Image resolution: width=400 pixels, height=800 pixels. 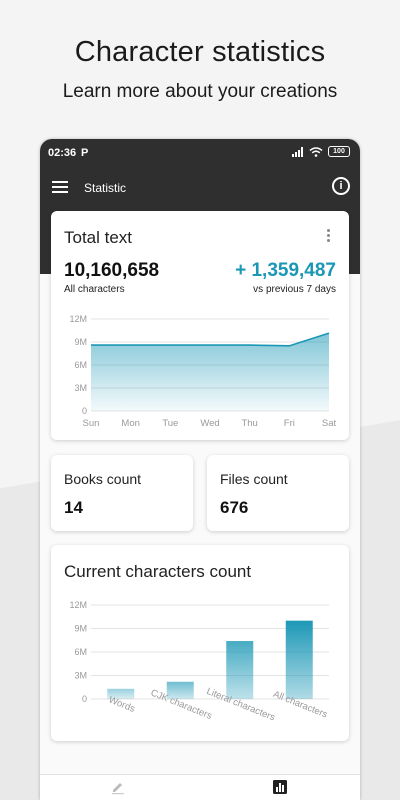 I want to click on x-tick-label: Tue, so click(x=170, y=423).